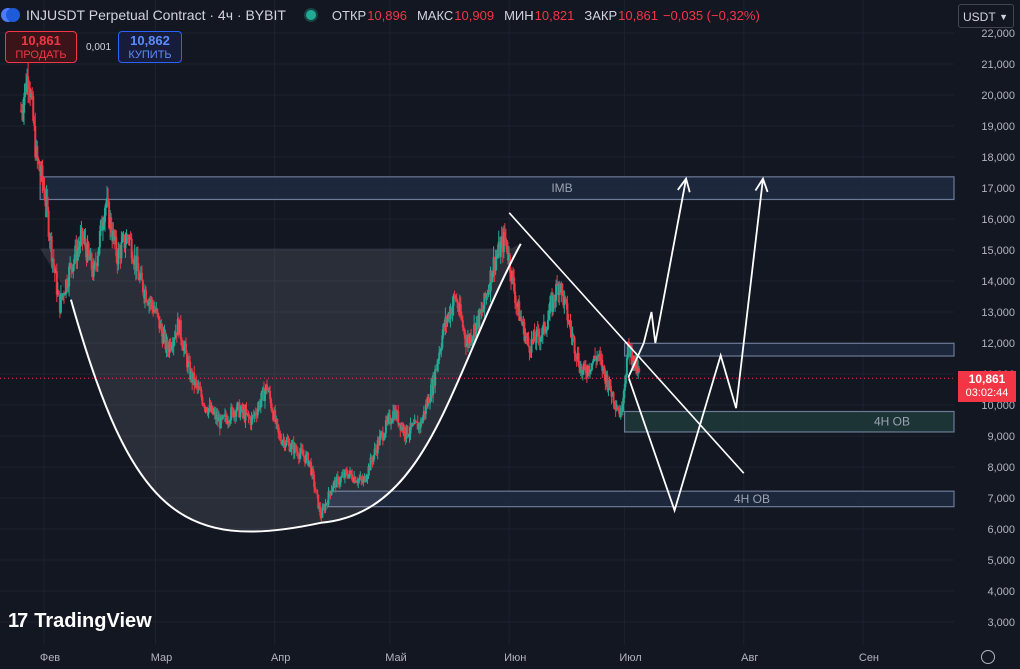  What do you see at coordinates (1001, 530) in the screenshot?
I see `price-tick-label: 6,000` at bounding box center [1001, 530].